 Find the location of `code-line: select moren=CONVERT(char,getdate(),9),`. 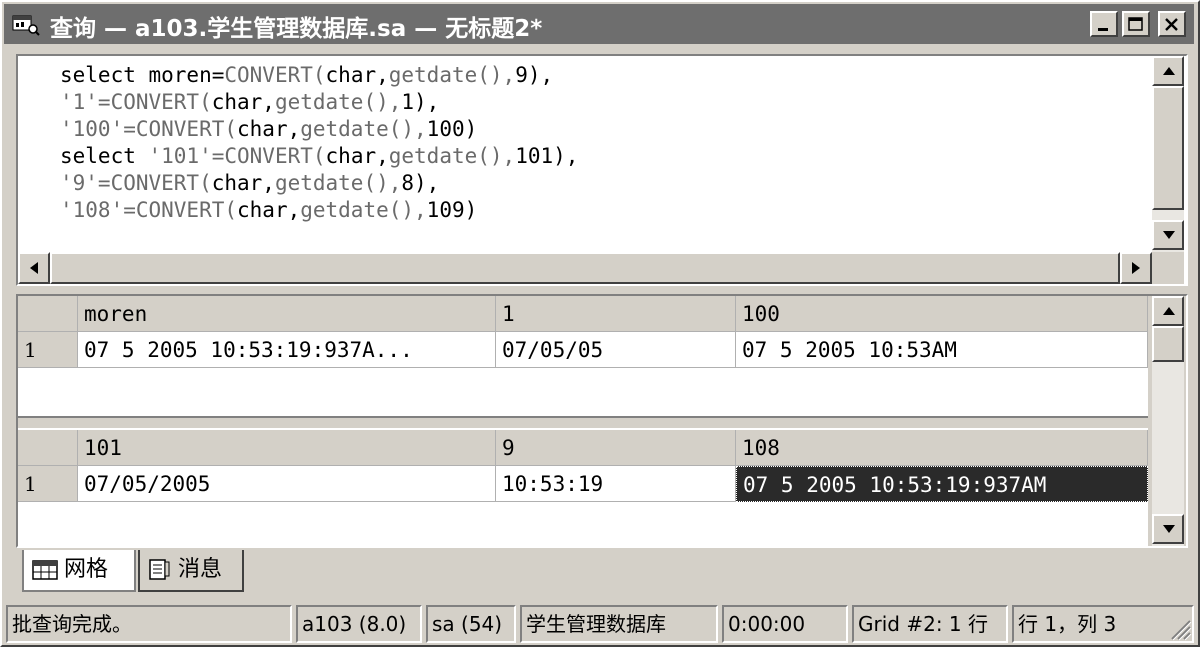

code-line: select moren=CONVERT(char,getdate(),9), is located at coordinates (319, 75).